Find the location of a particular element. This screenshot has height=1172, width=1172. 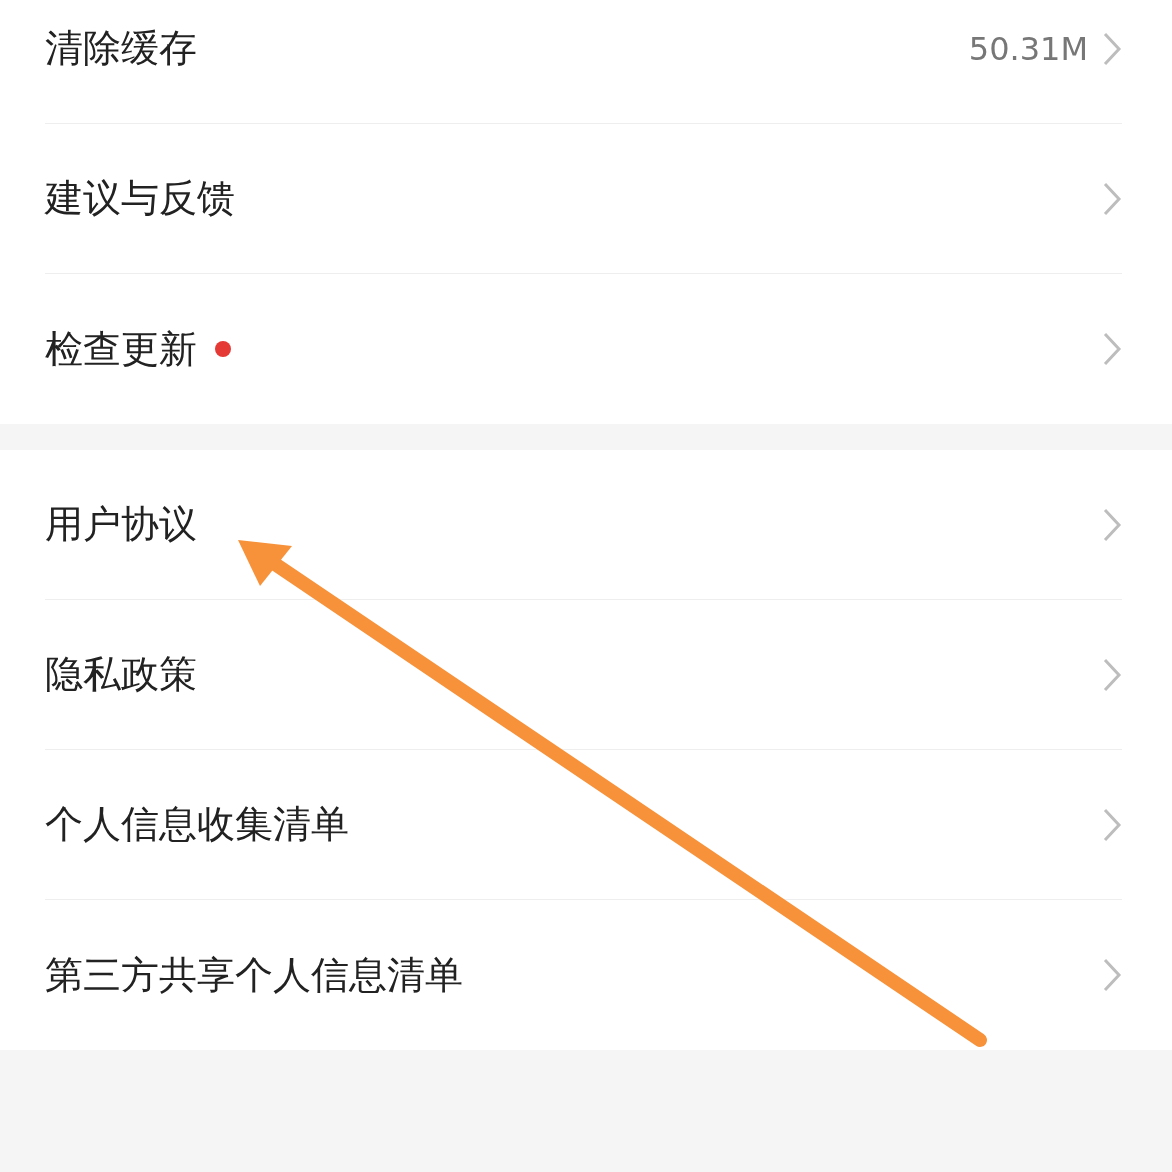

settings-row: 检查更新 is located at coordinates (583, 349).